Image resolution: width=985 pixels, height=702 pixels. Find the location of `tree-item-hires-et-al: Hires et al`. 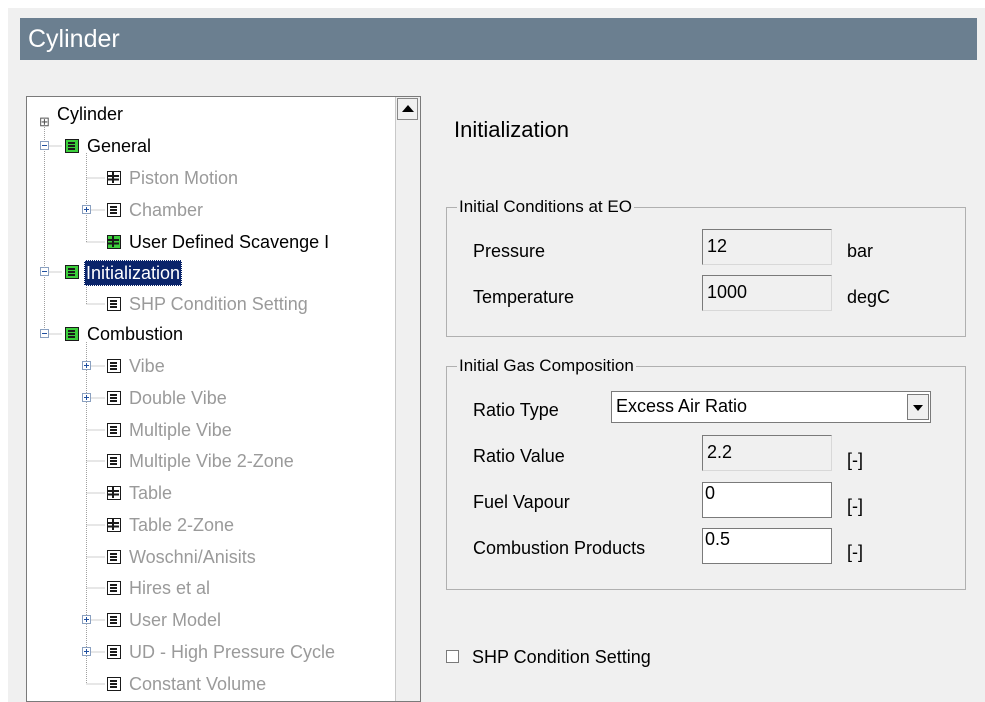

tree-item-hires-et-al: Hires et al is located at coordinates (207, 588).